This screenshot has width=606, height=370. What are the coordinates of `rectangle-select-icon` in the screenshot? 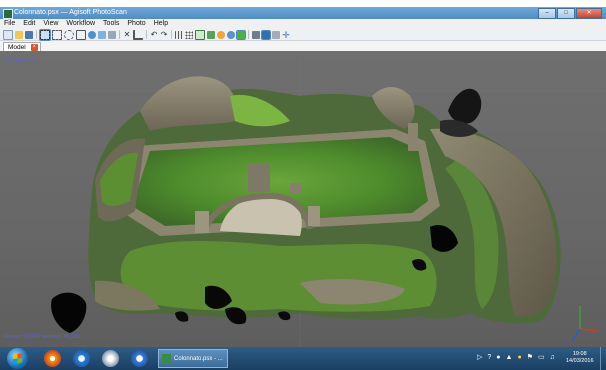 It's located at (45, 34).